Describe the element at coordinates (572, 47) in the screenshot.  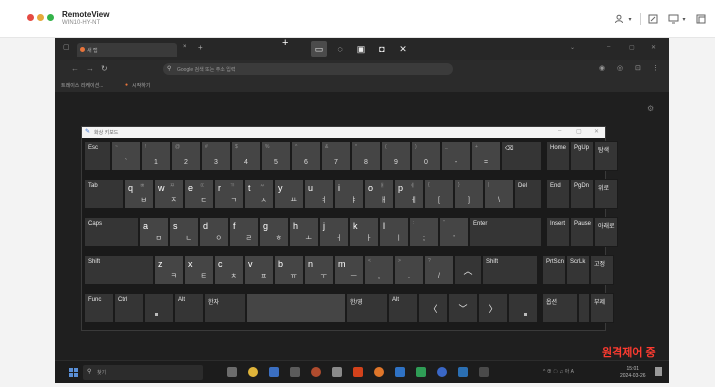
I see `tab-search-icon: ⌄` at that location.